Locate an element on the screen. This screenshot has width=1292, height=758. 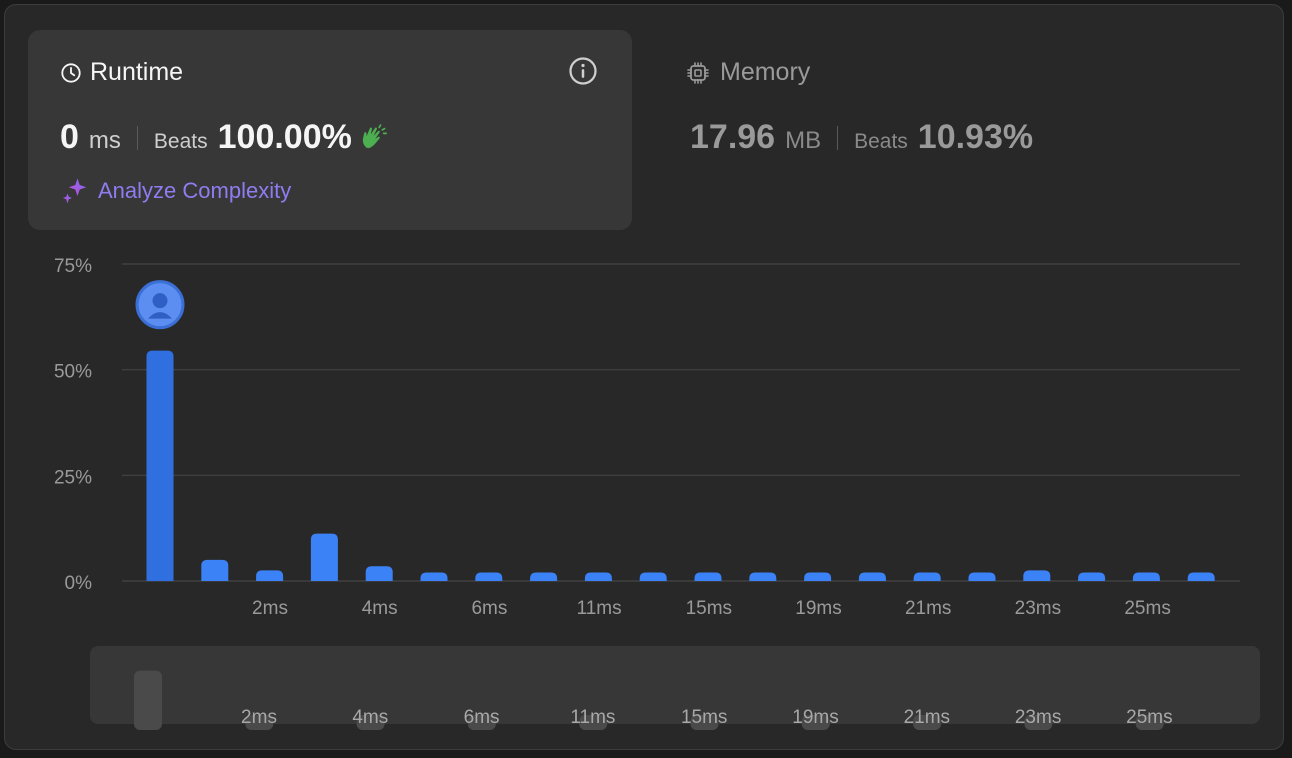
overview-tick-label: 19ms is located at coordinates (815, 717).